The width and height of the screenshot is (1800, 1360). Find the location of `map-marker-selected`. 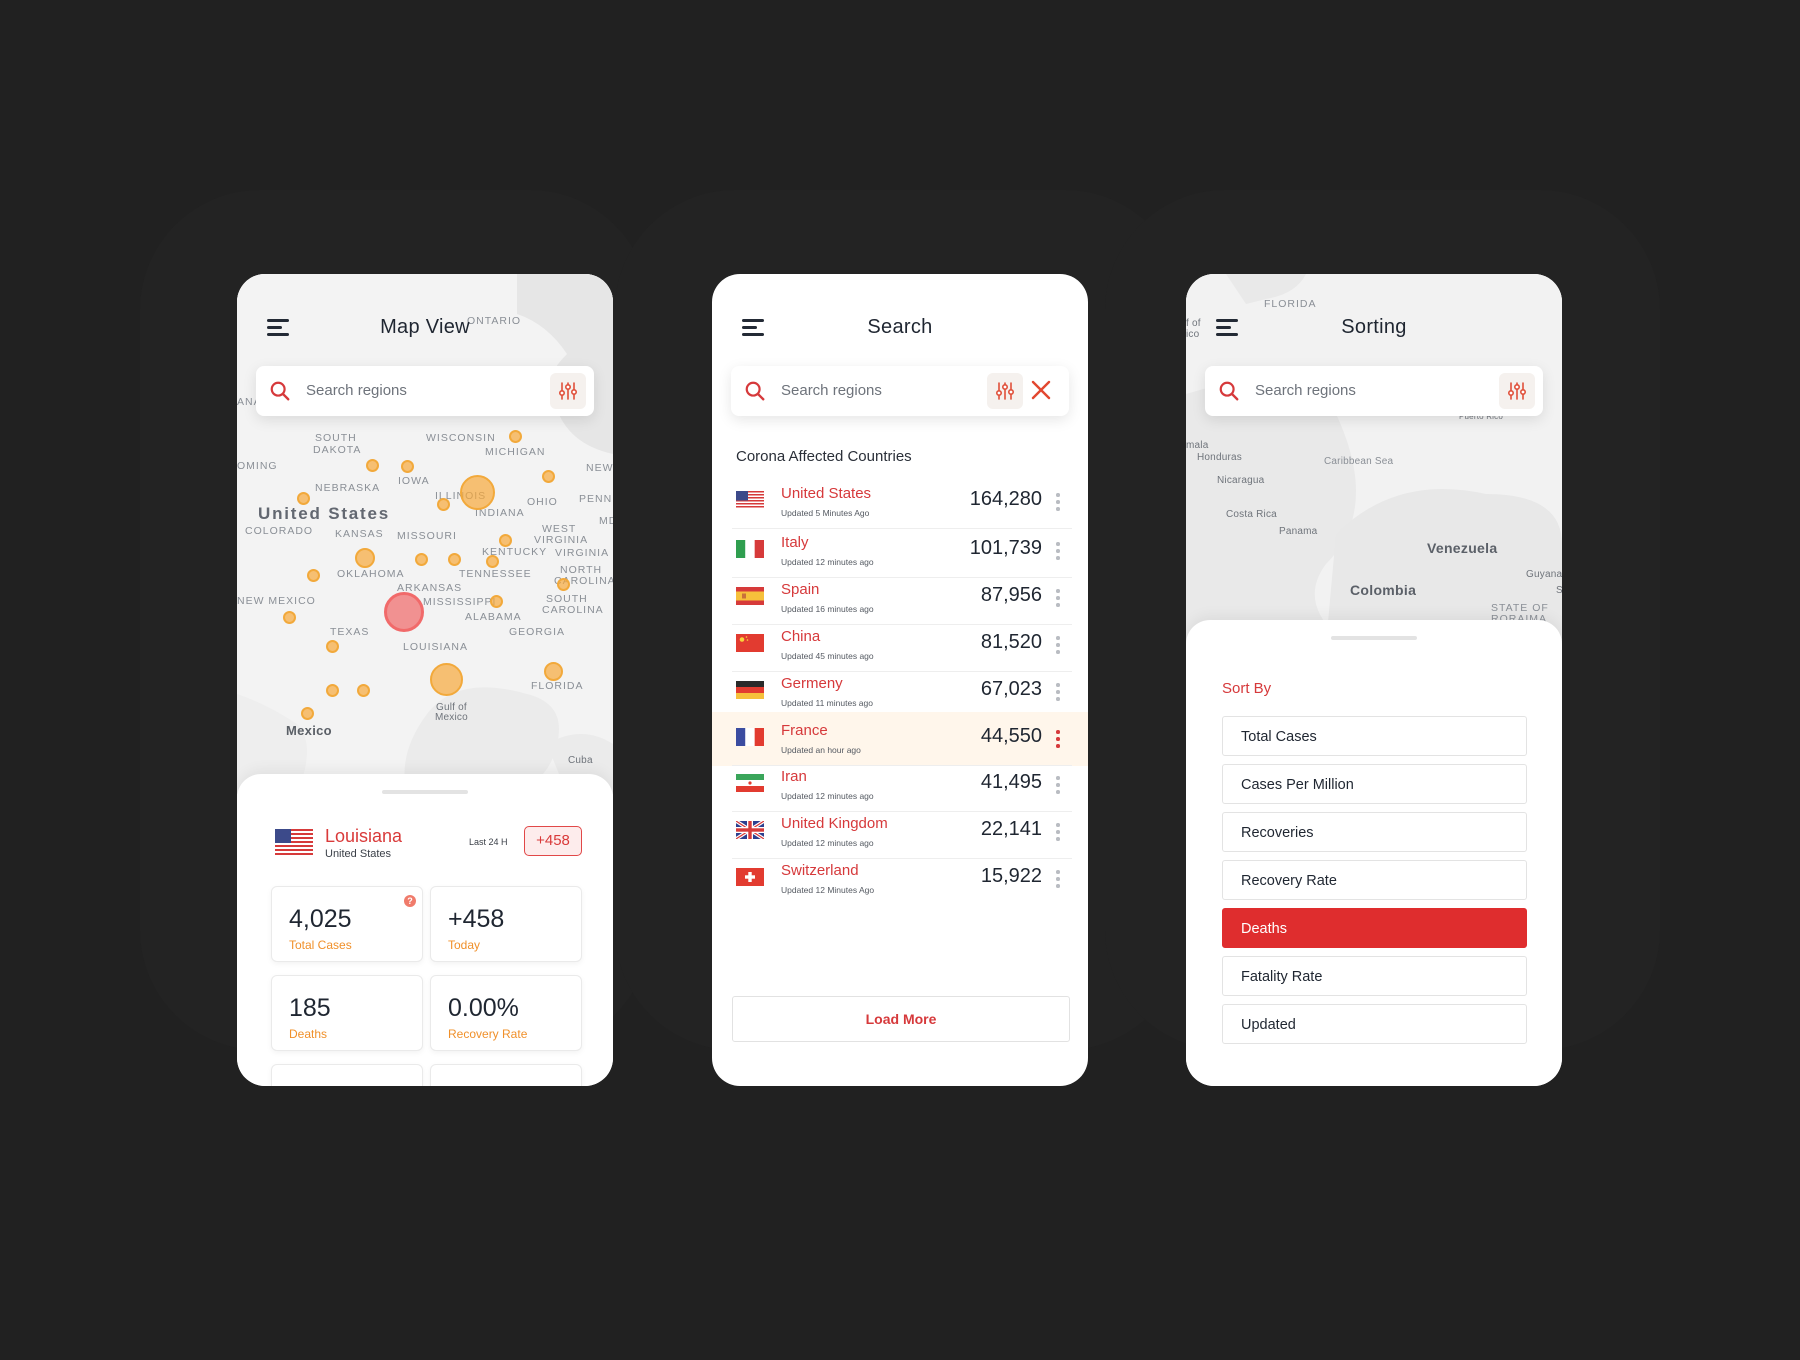

map-marker-selected is located at coordinates (404, 612).